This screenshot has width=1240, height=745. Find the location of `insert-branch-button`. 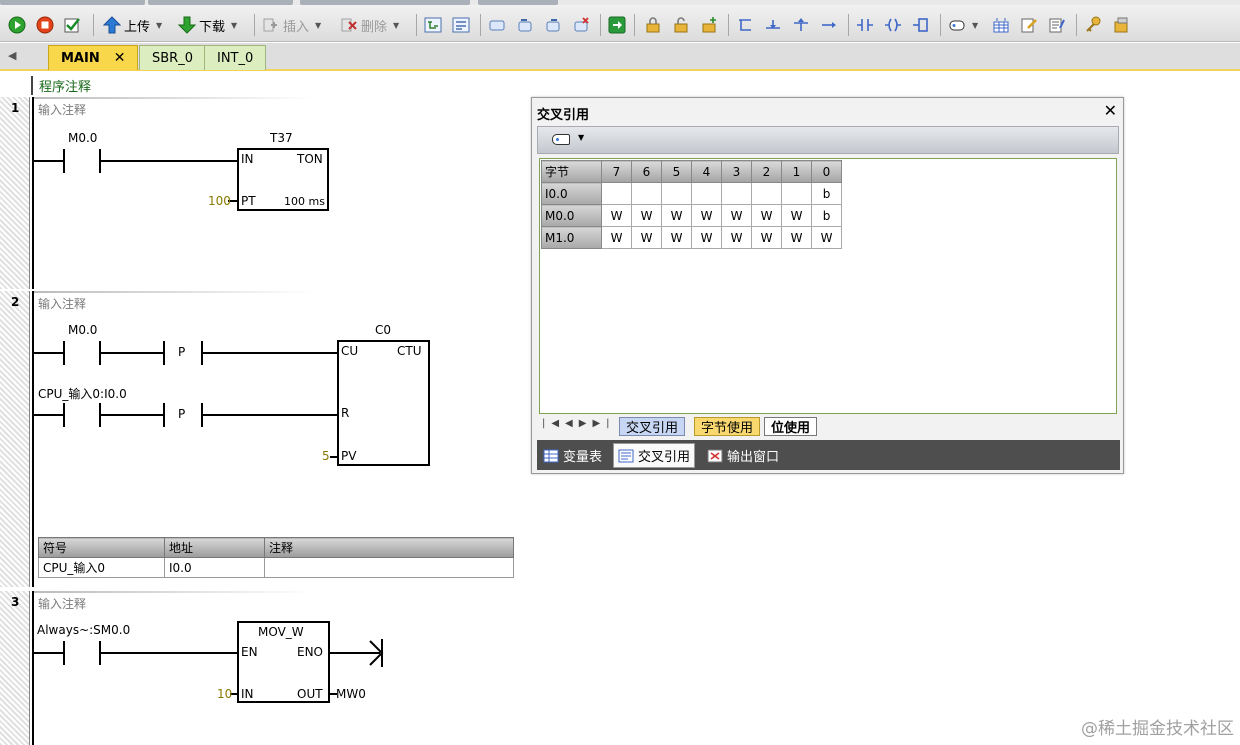

insert-branch-button is located at coordinates (745, 25).